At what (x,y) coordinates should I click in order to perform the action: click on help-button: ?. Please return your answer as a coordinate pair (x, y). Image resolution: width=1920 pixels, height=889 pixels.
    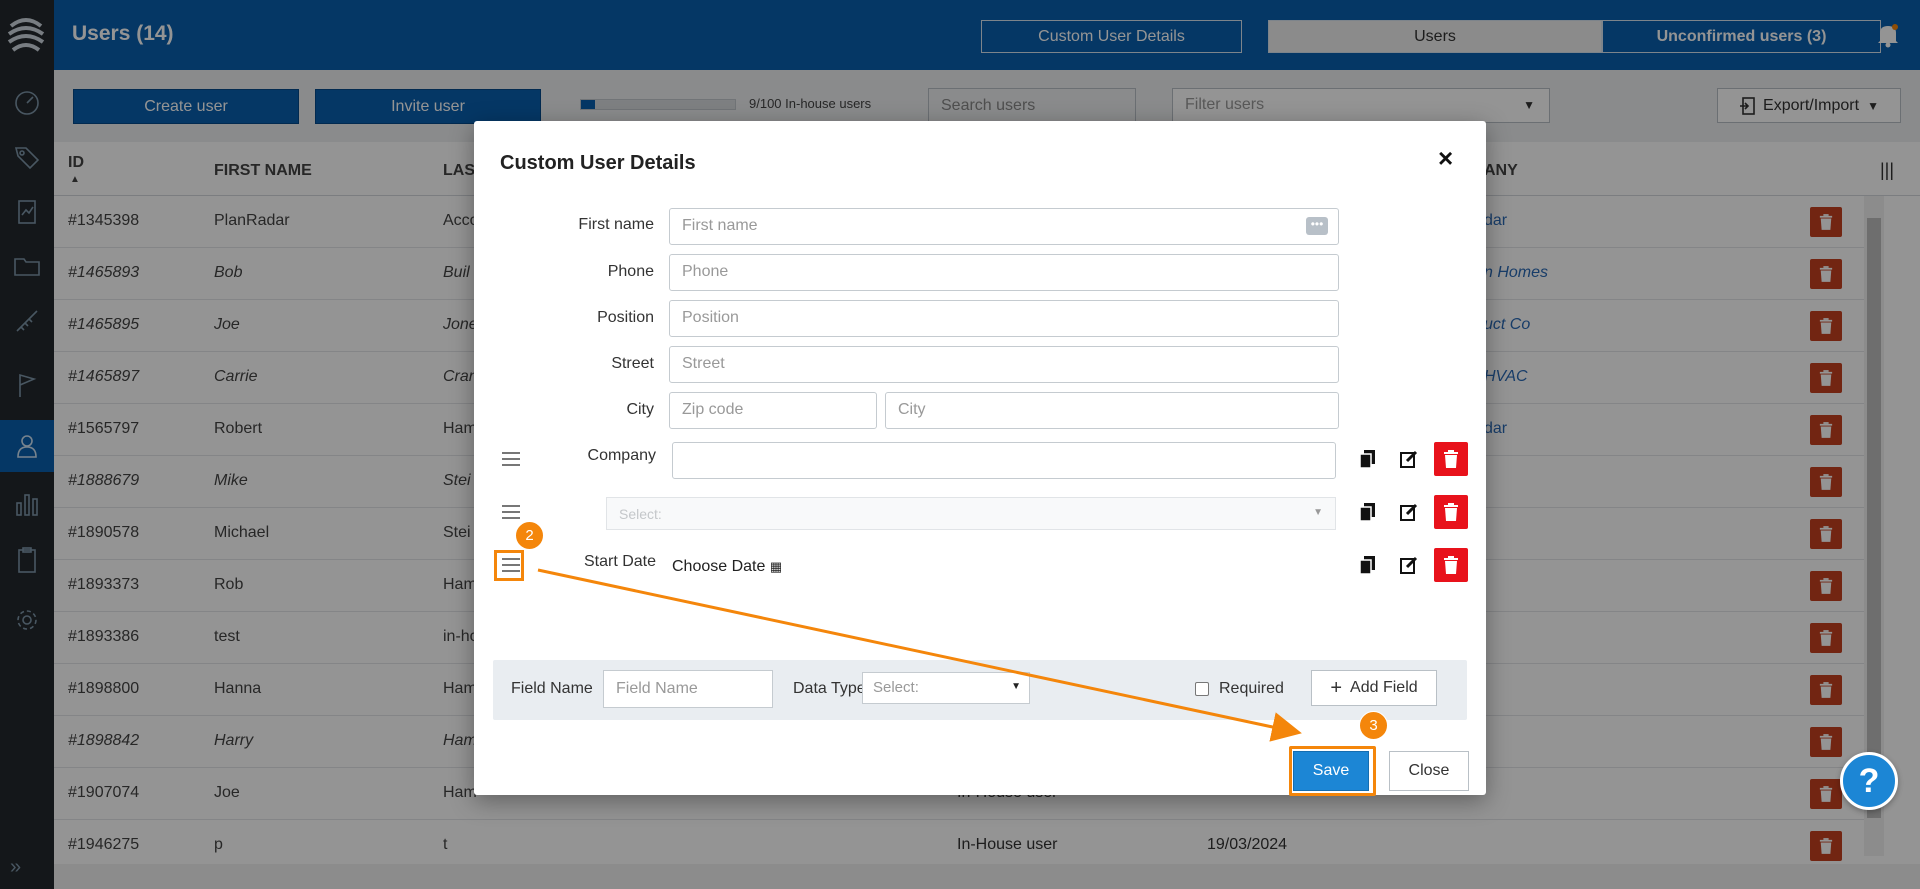
    Looking at the image, I should click on (1869, 781).